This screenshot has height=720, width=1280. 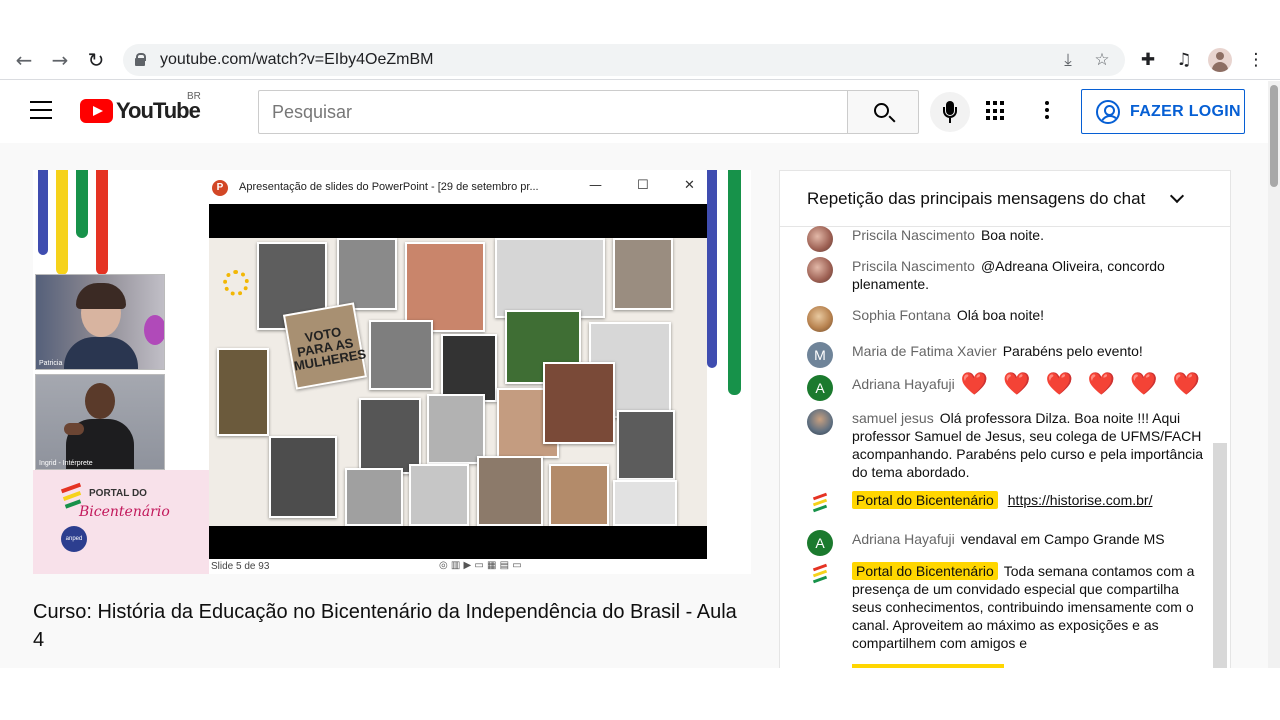 I want to click on media-control-icon: ♫, so click(x=1184, y=60).